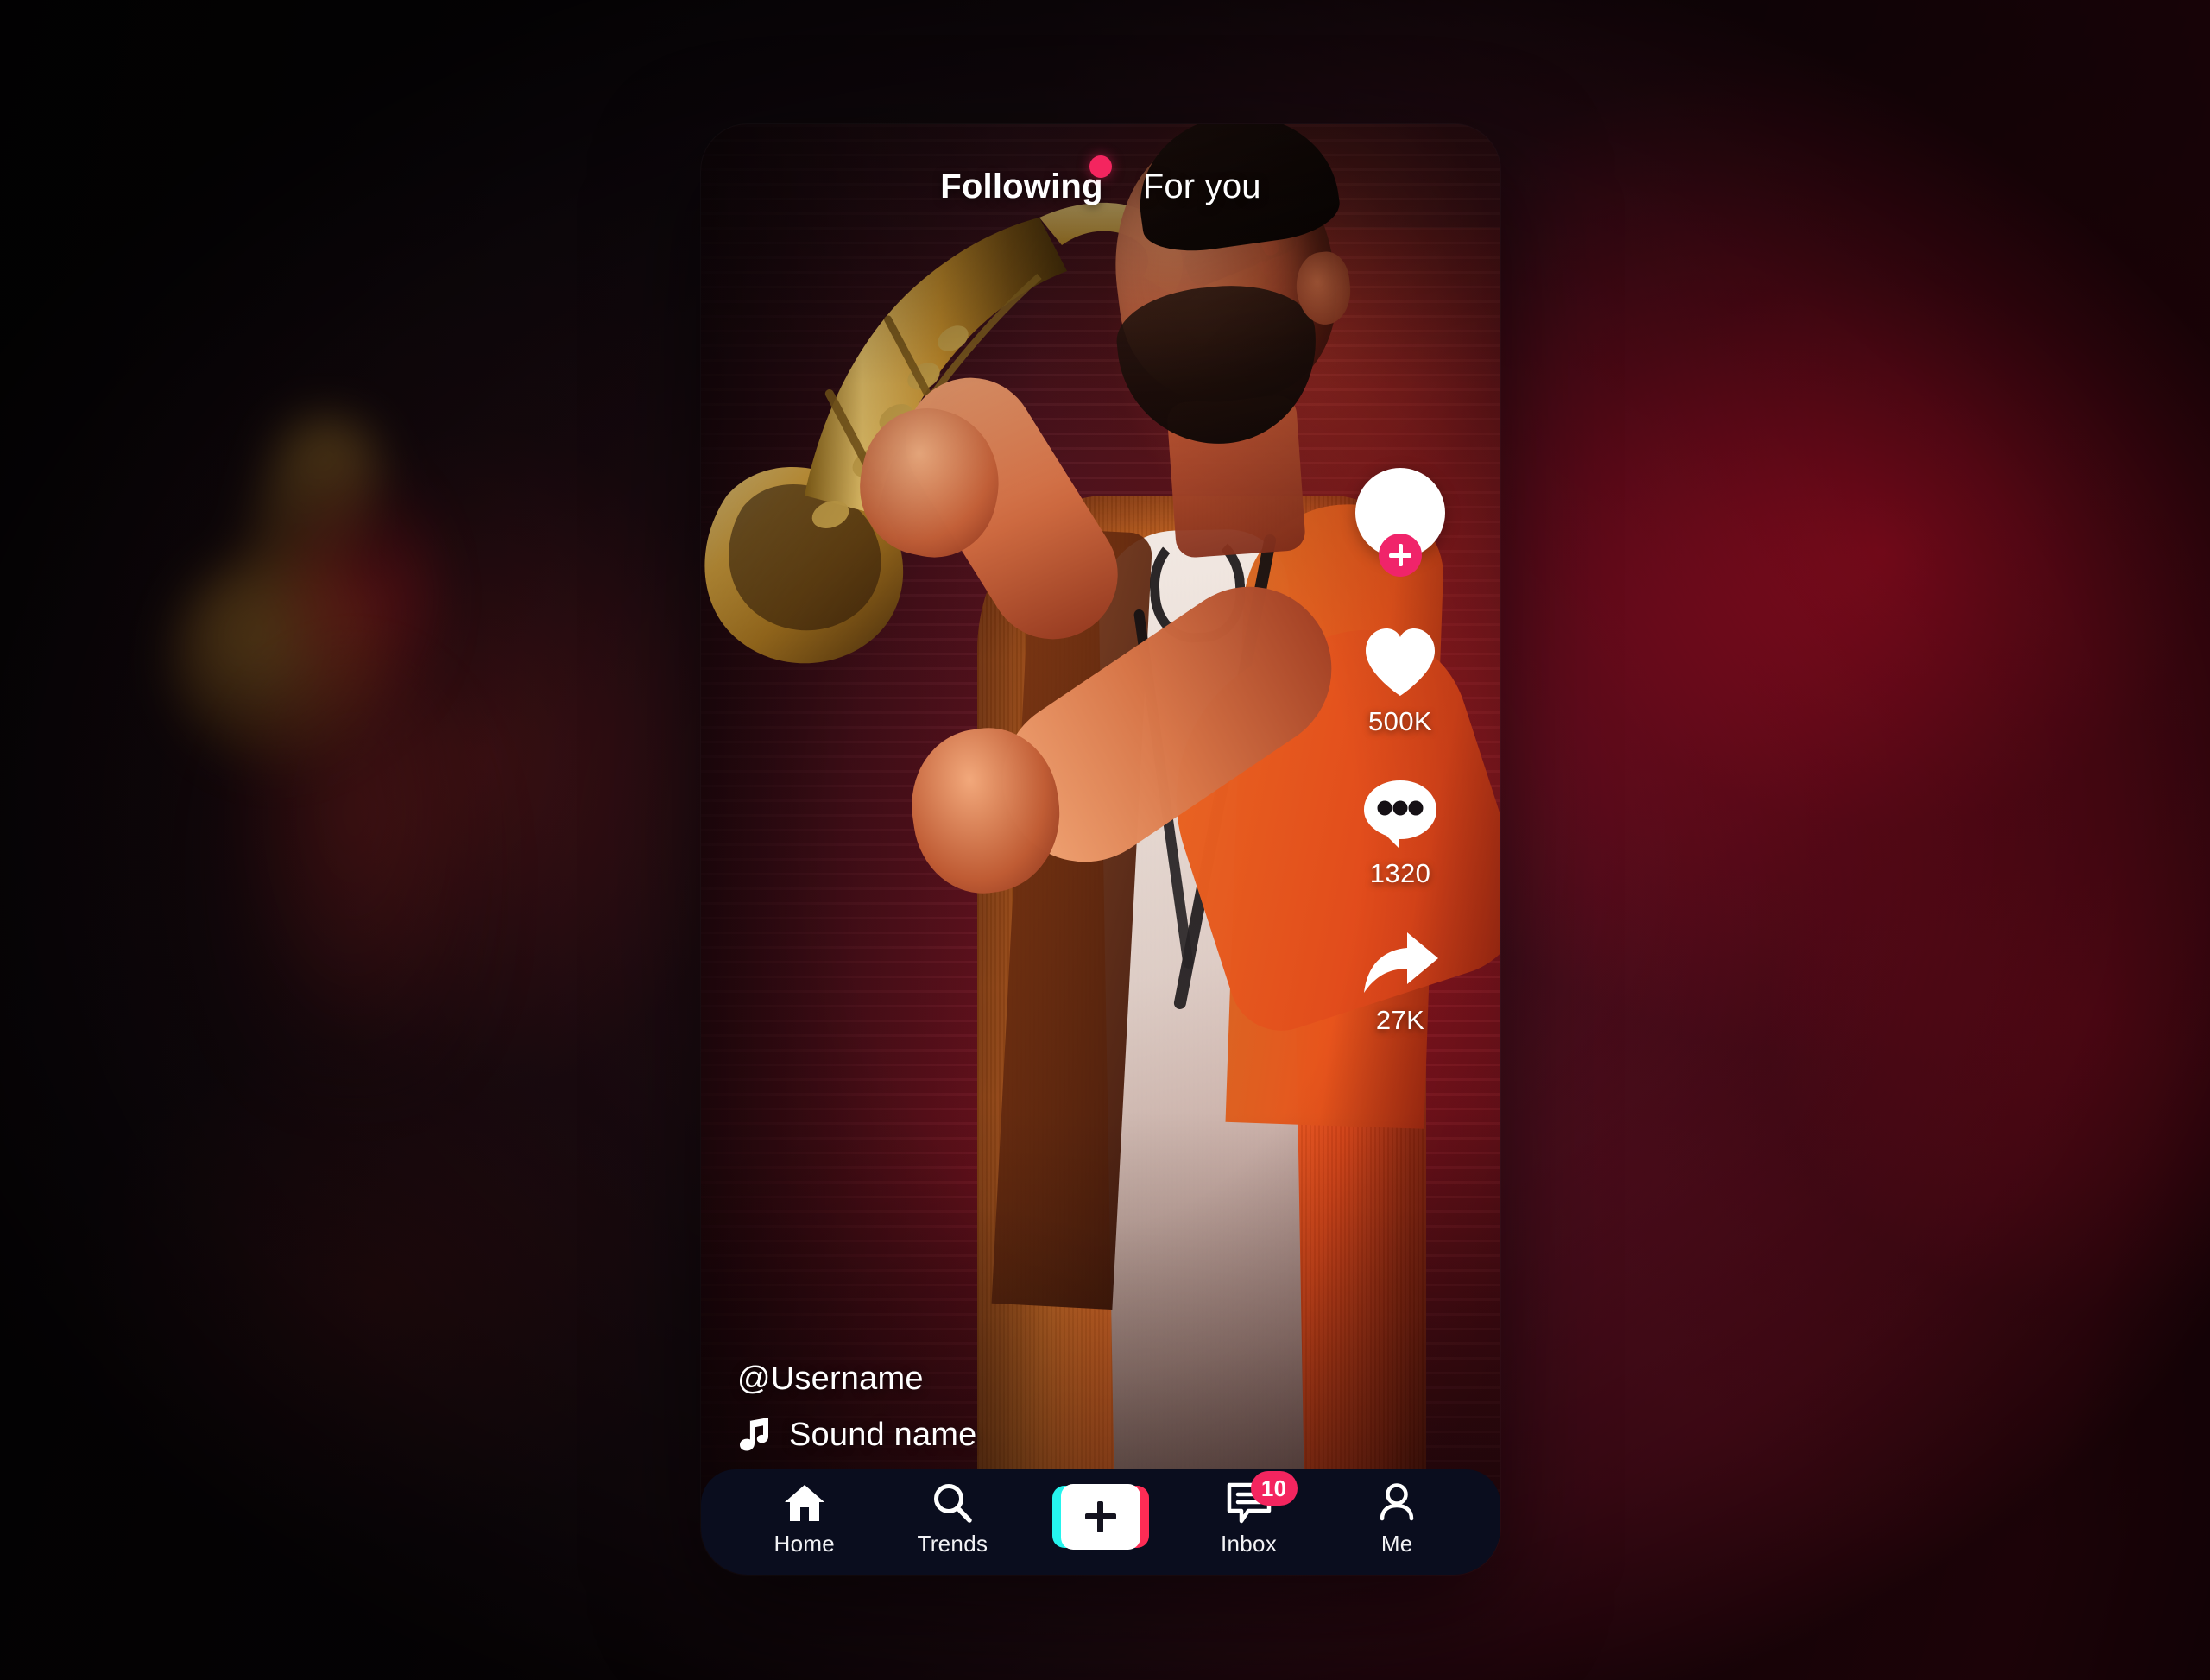 The width and height of the screenshot is (2210, 1680). I want to click on create-plus-icon, so click(1100, 1516).